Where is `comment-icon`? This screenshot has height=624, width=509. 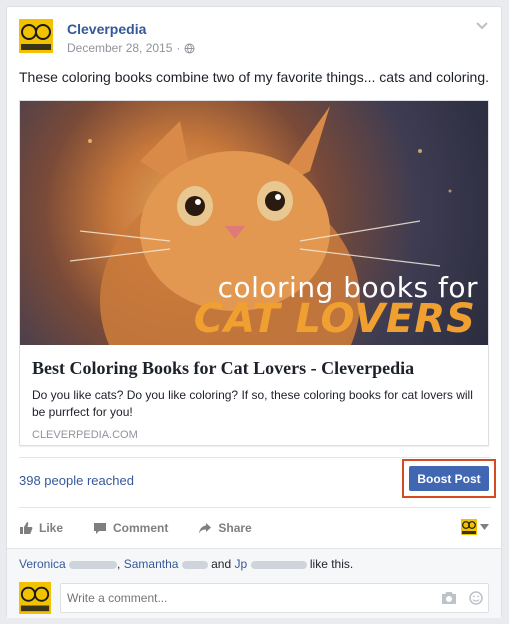
comment-icon is located at coordinates (100, 528).